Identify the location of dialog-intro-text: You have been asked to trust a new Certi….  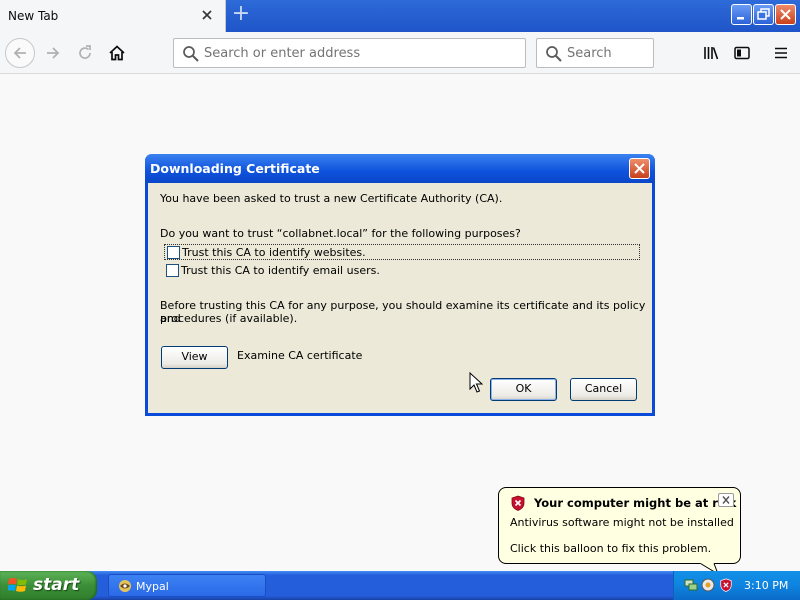
(331, 198).